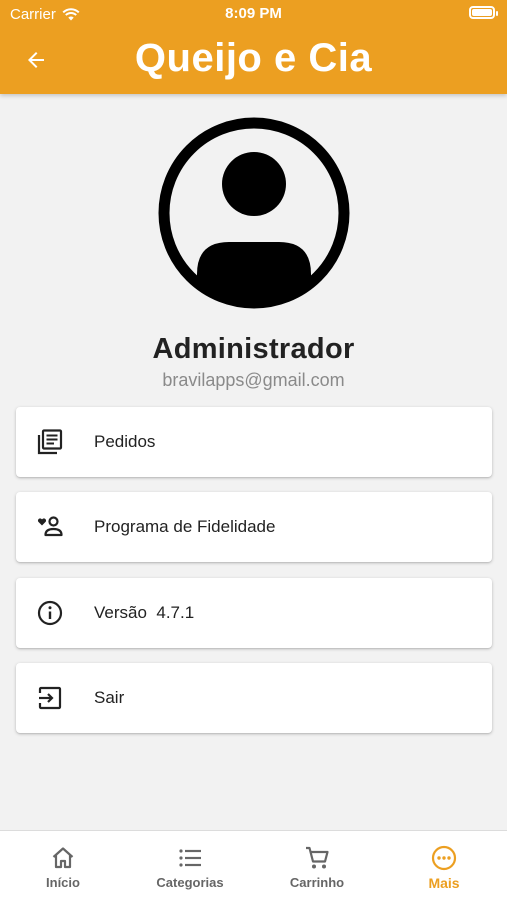  I want to click on tab-label: Mais, so click(444, 883).